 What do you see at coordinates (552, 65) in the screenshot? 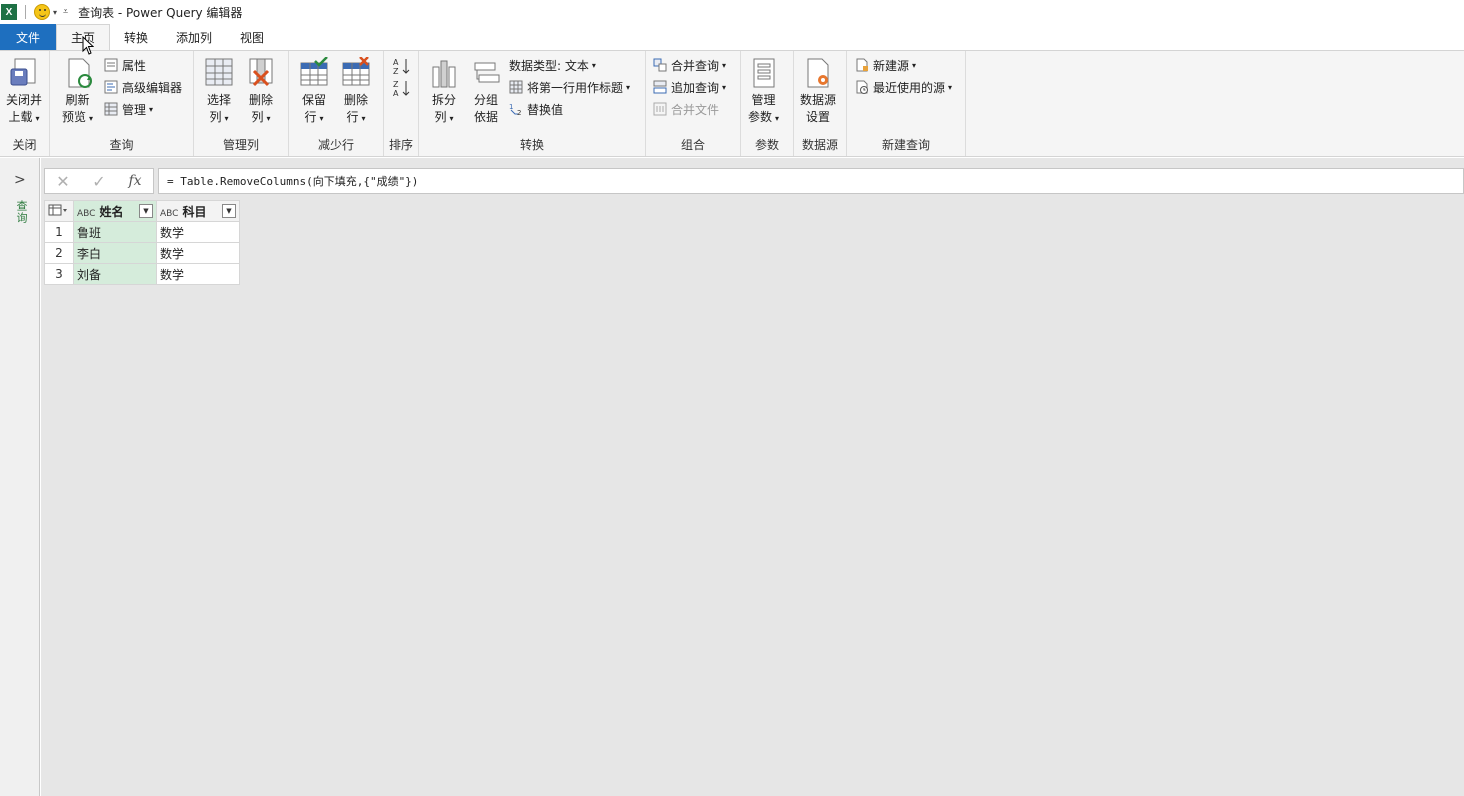
I see `data-type-dropdown: 数据类型: 文本 ▾` at bounding box center [552, 65].